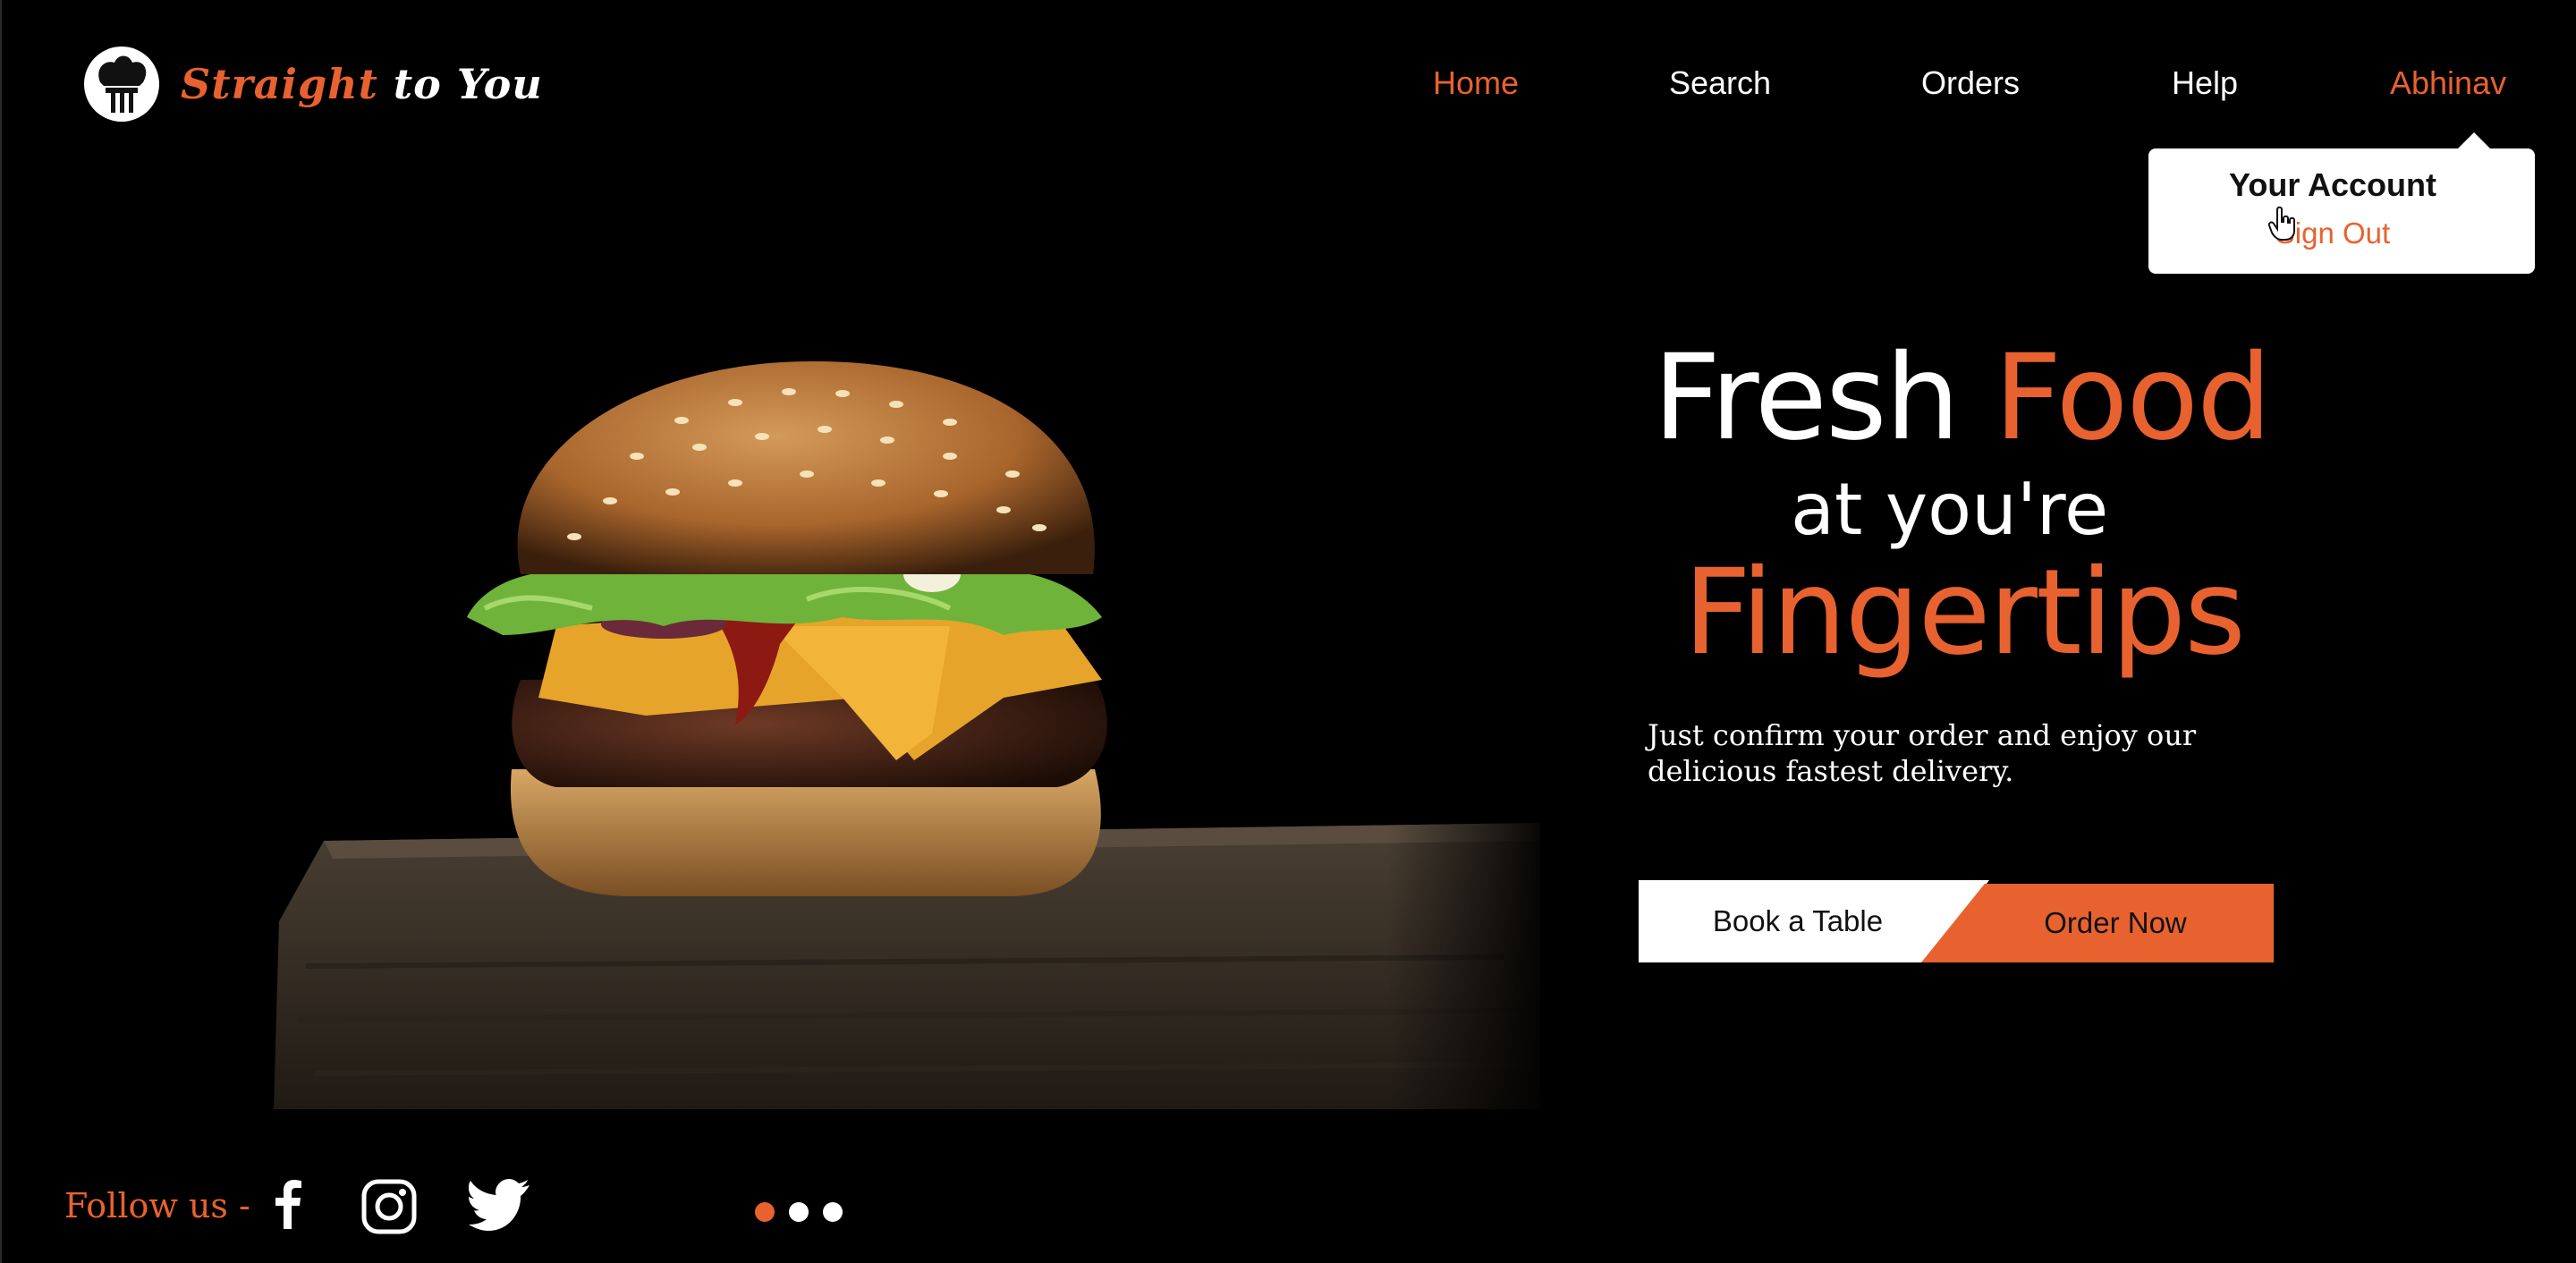 The height and width of the screenshot is (1263, 2576). I want to click on facebook-icon, so click(288, 1206).